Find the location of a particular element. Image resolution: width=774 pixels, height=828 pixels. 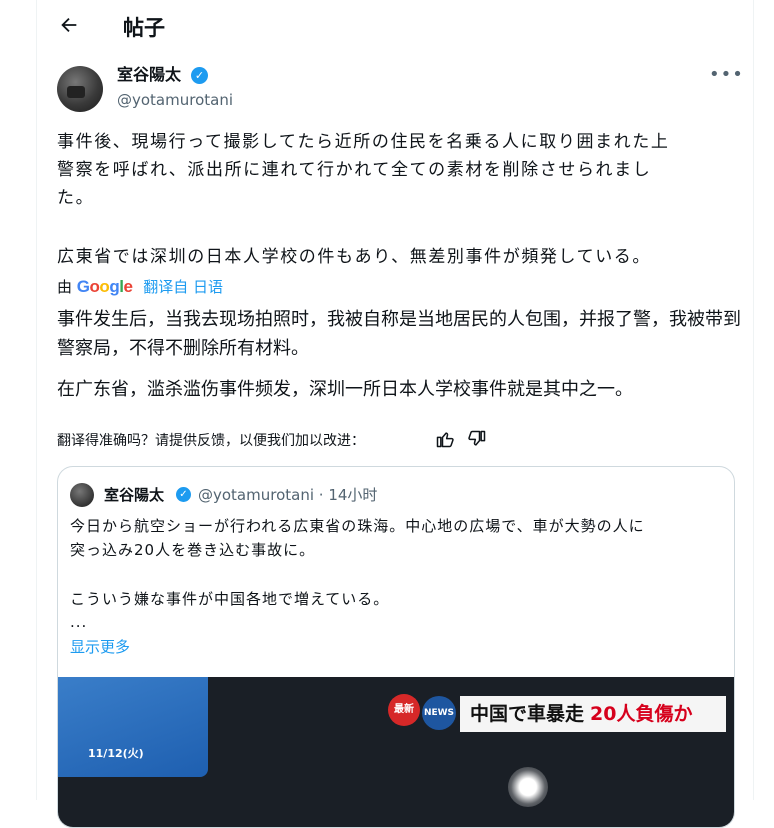

video-side-panel is located at coordinates (133, 727).